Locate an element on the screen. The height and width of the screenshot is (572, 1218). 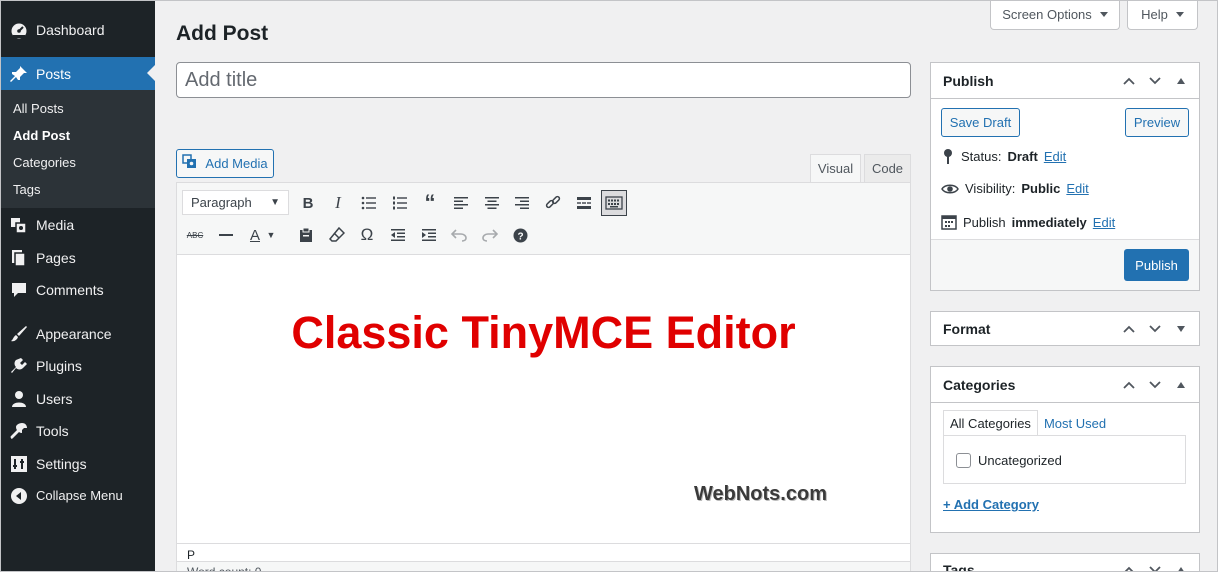
publish-button: Publish is located at coordinates (1156, 265).